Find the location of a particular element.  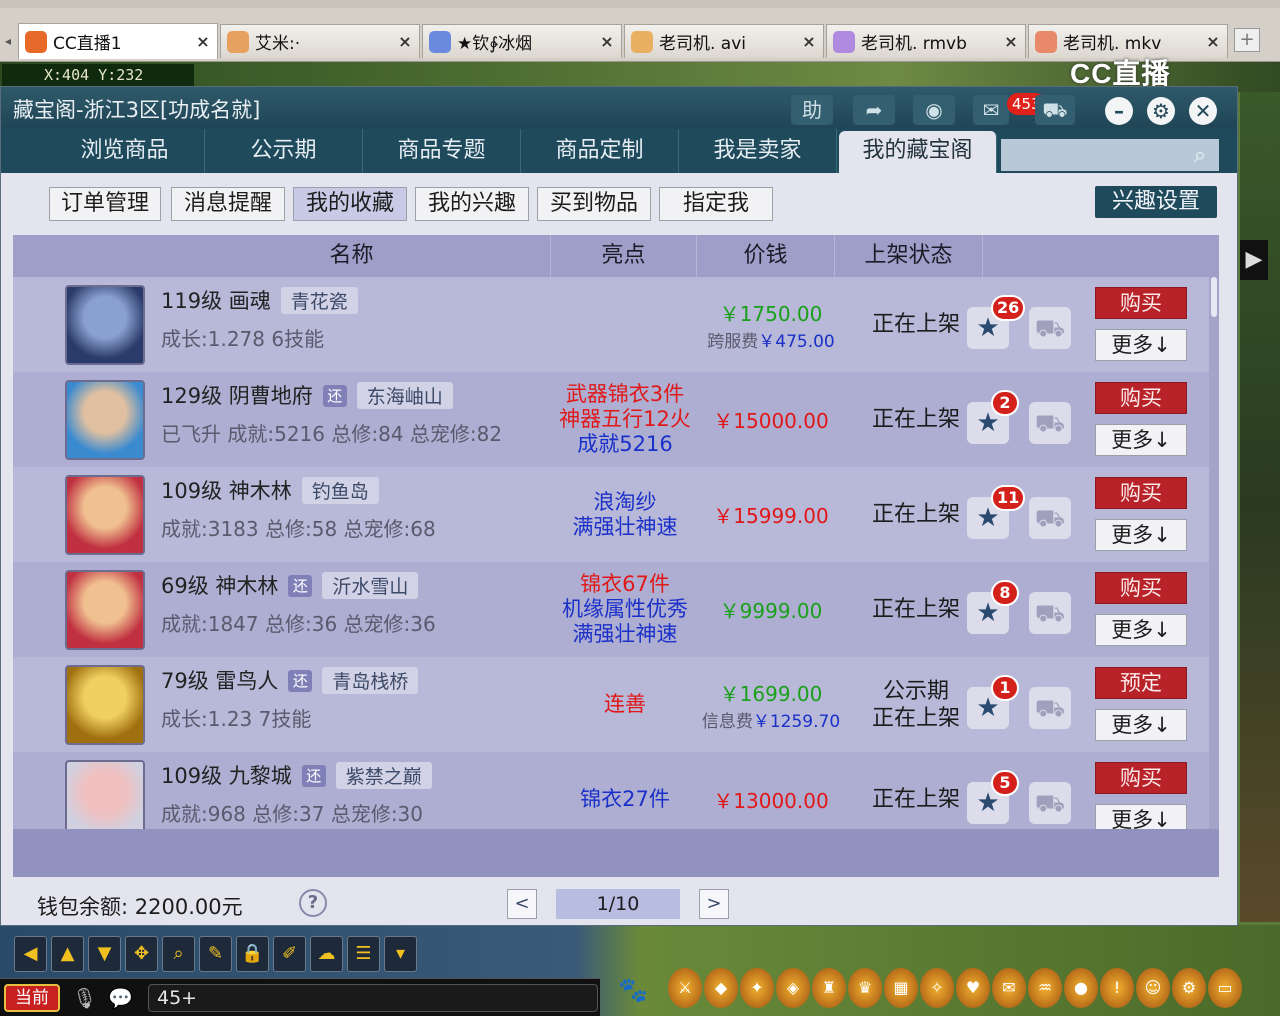

new-tab-button: + is located at coordinates (1247, 40).